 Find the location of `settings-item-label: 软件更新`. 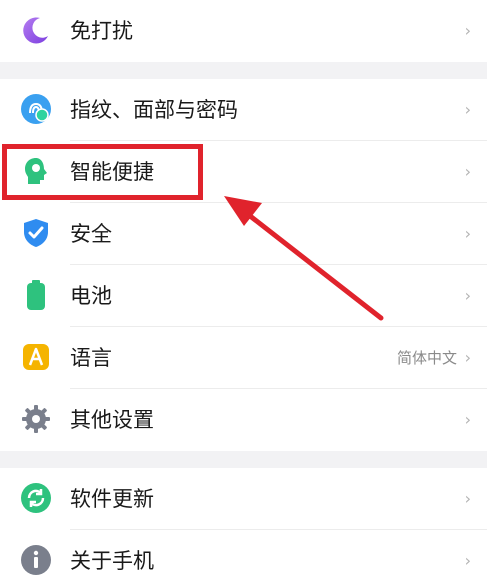

settings-item-label: 软件更新 is located at coordinates (112, 499).